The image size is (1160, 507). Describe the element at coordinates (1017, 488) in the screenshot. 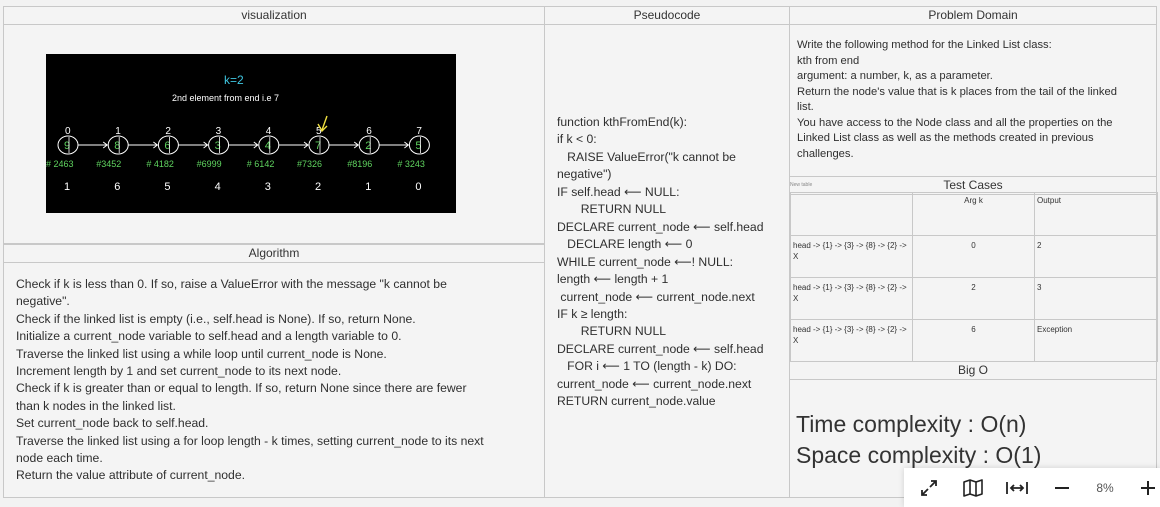

I see `fit-width-icon` at that location.